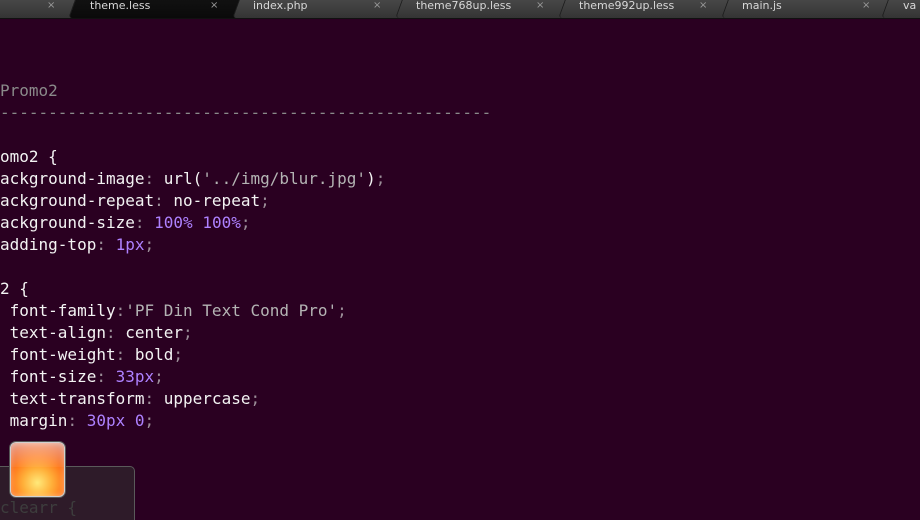  What do you see at coordinates (48, 244) in the screenshot?
I see `code-token-text: adding-top` at bounding box center [48, 244].